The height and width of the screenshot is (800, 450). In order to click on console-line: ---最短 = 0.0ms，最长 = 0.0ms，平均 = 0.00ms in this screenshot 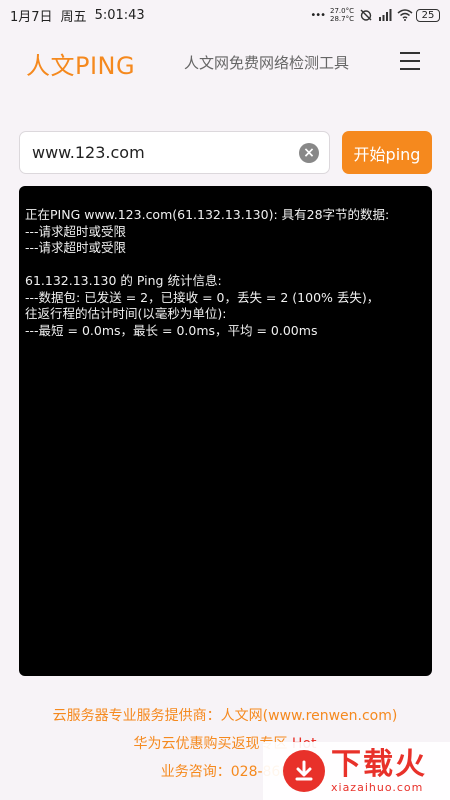, I will do `click(171, 330)`.